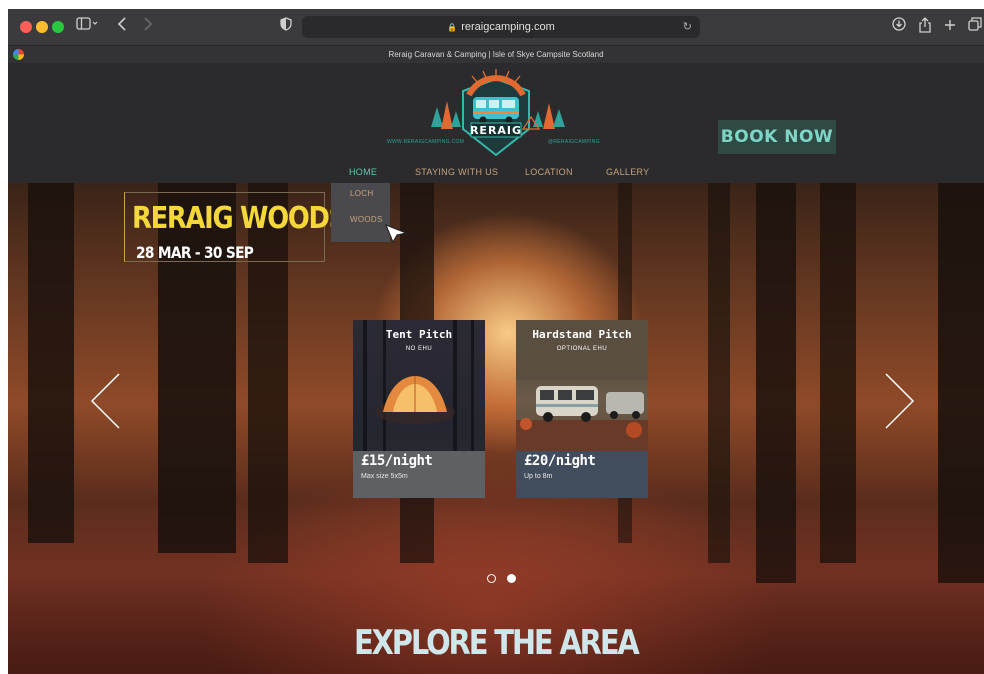 This screenshot has width=984, height=674. What do you see at coordinates (42, 27) in the screenshot?
I see `minimize-window-button` at bounding box center [42, 27].